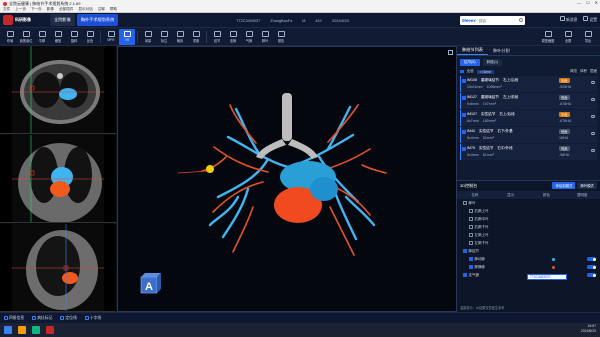 The height and width of the screenshot is (337, 600). I want to click on orientation-cube: A, so click(150, 283).